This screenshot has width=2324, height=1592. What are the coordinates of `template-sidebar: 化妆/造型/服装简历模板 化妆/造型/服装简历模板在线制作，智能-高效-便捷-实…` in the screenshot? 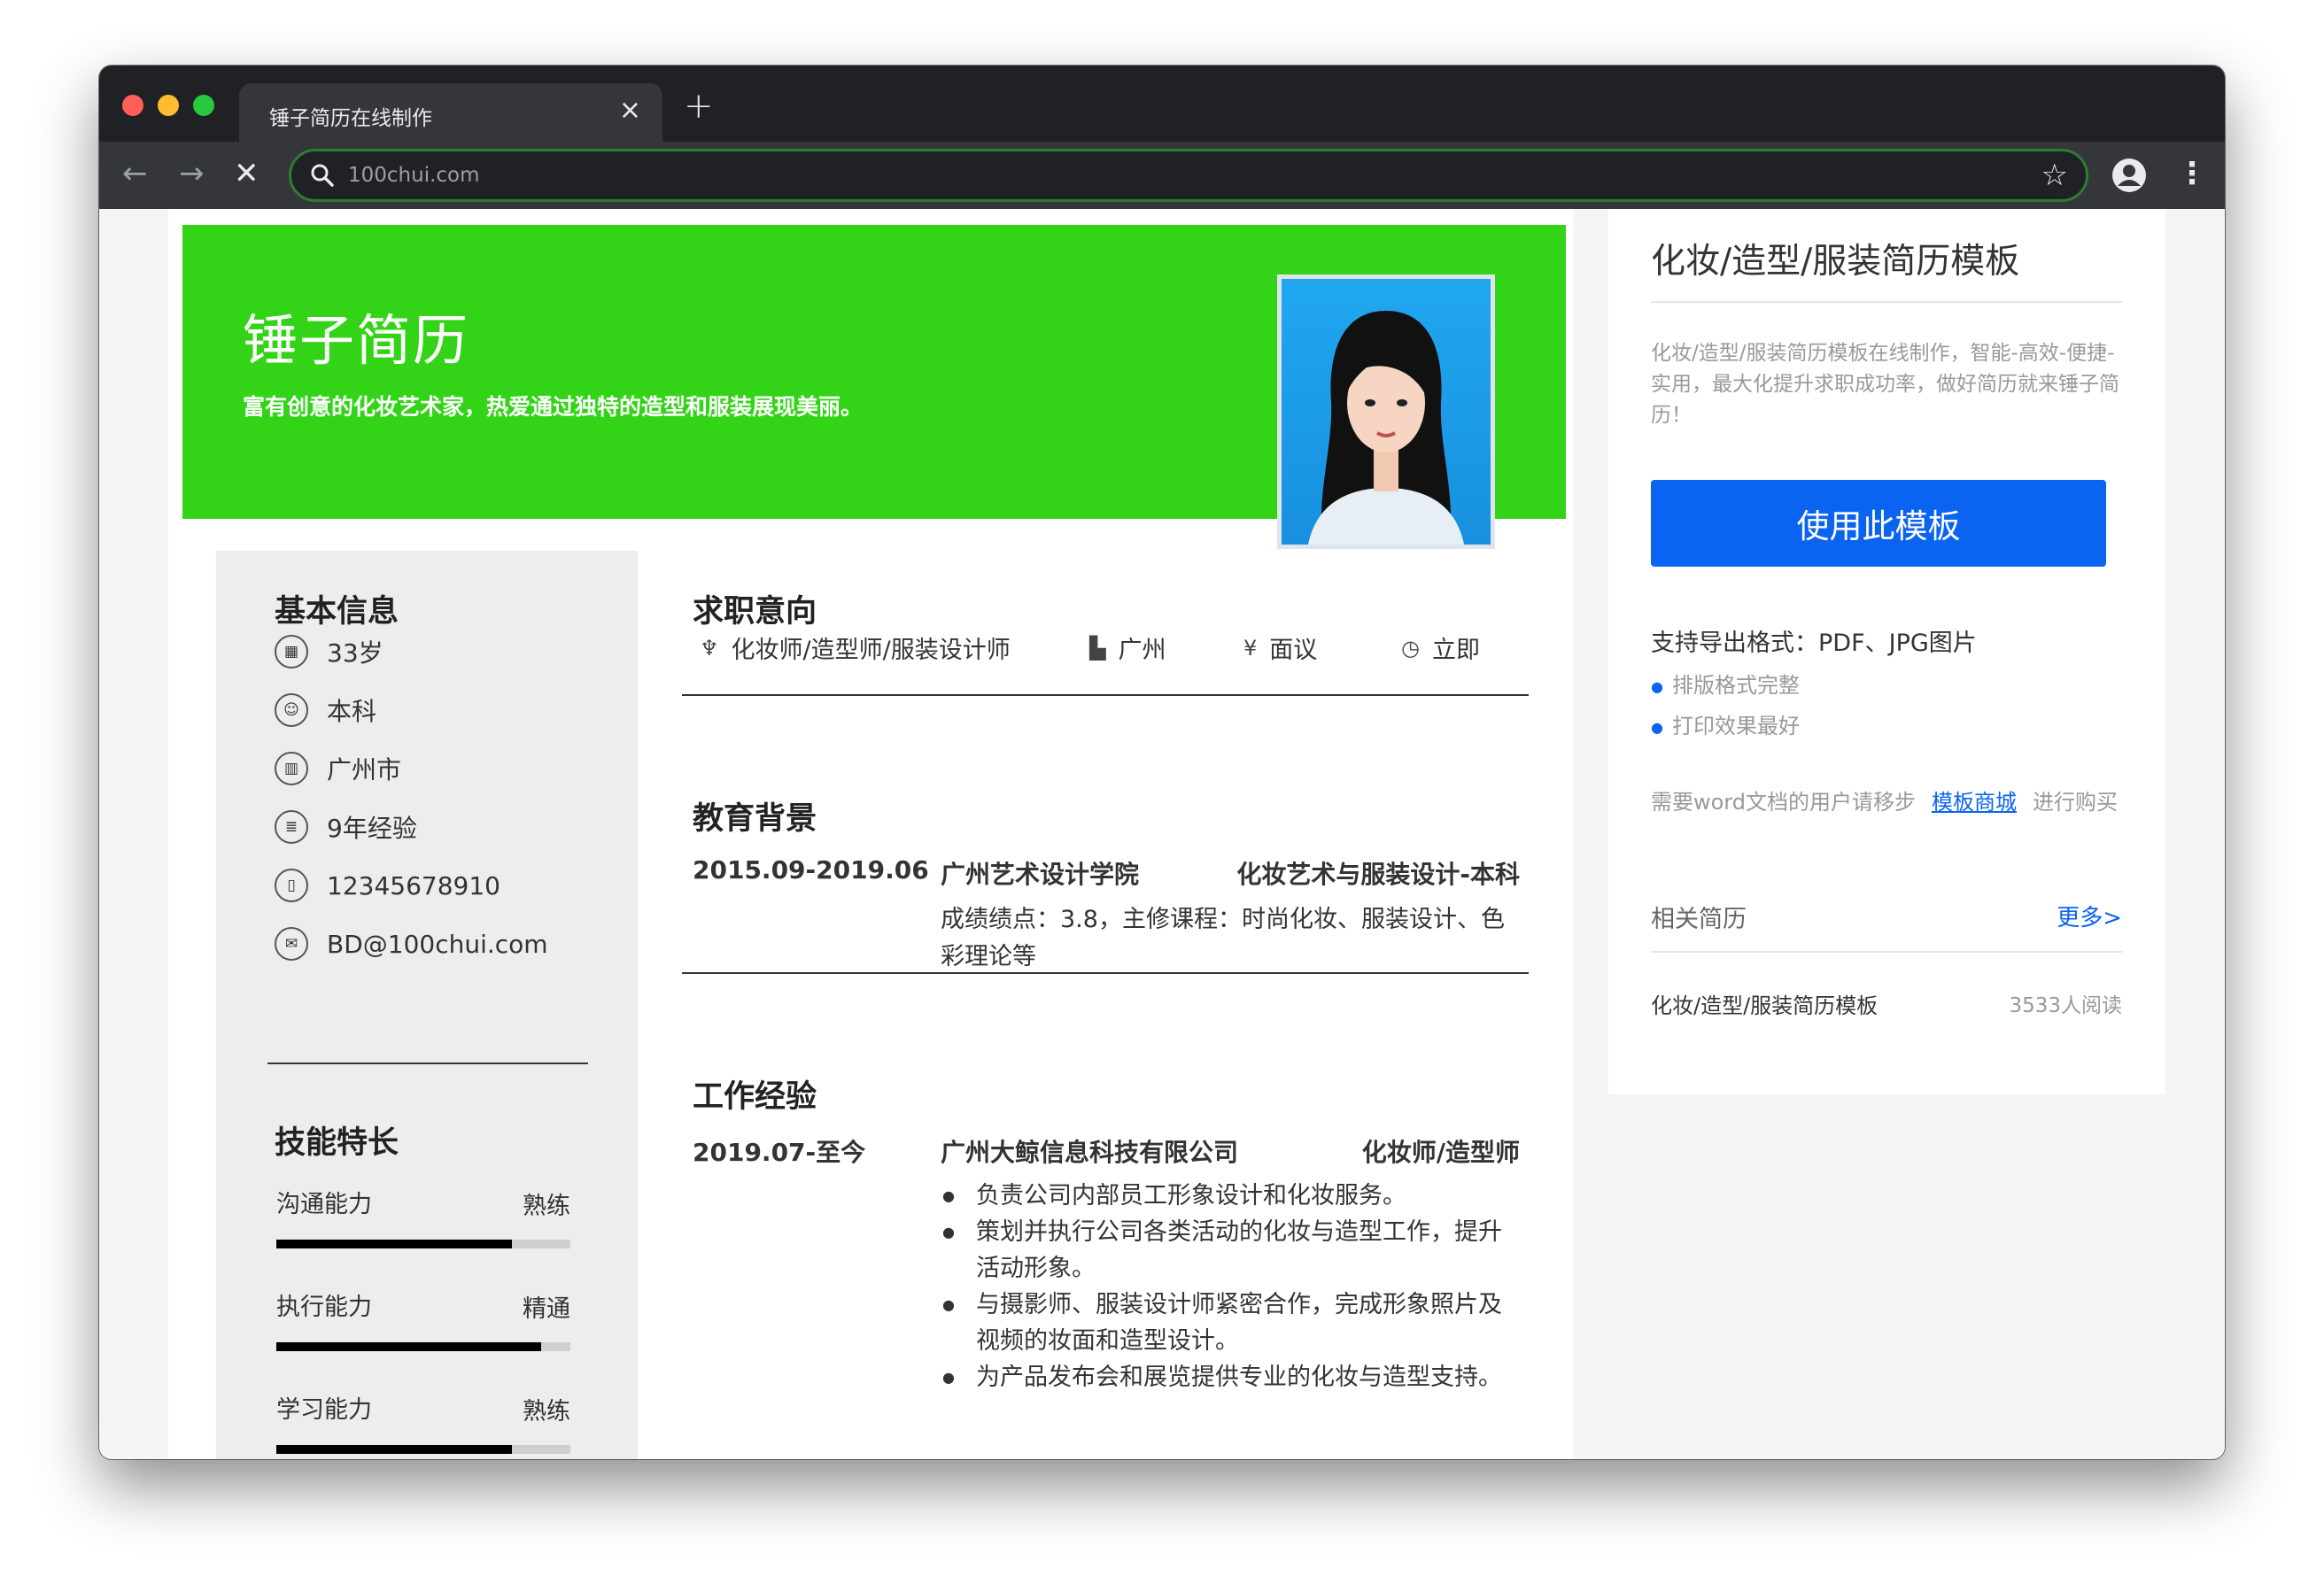 It's located at (1886, 651).